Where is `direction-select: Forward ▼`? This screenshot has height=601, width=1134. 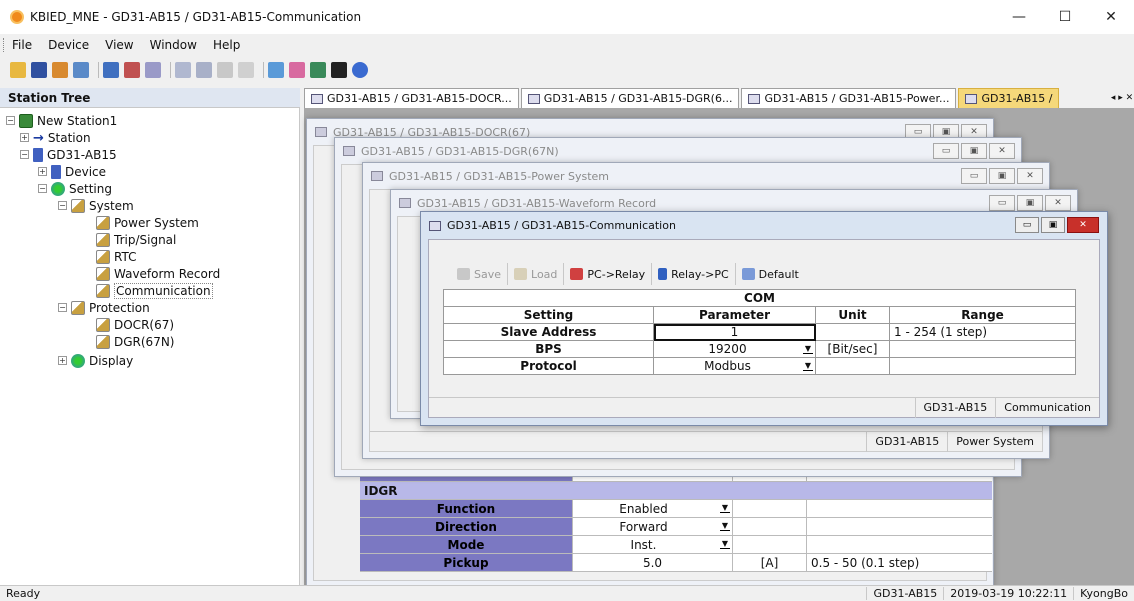
direction-select: Forward ▼ is located at coordinates (652, 526).